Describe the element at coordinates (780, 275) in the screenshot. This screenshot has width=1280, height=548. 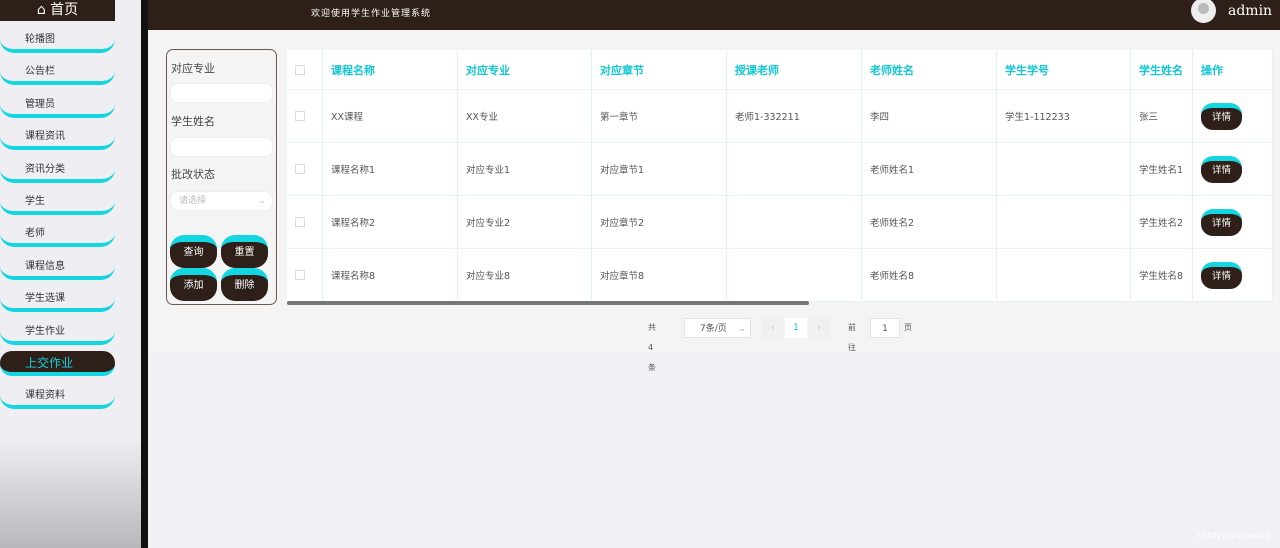
I see `table-row: 课程名称8 对应专业8 对应章节8 老师姓名8 学生姓名8 详情` at that location.